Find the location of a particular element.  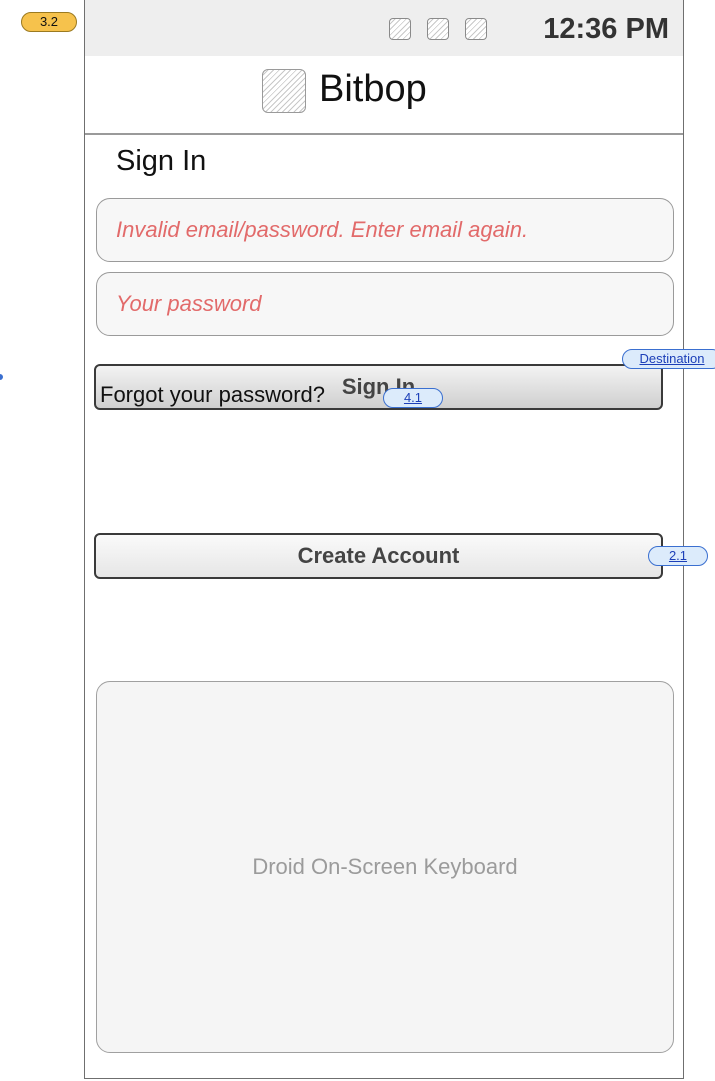

email-field is located at coordinates (385, 230).